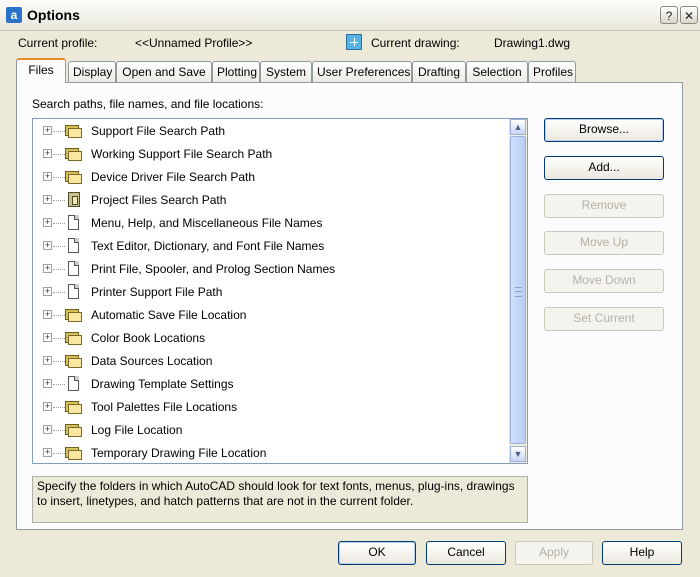  What do you see at coordinates (270, 201) in the screenshot?
I see `tree-item: + Project Files Search Path` at bounding box center [270, 201].